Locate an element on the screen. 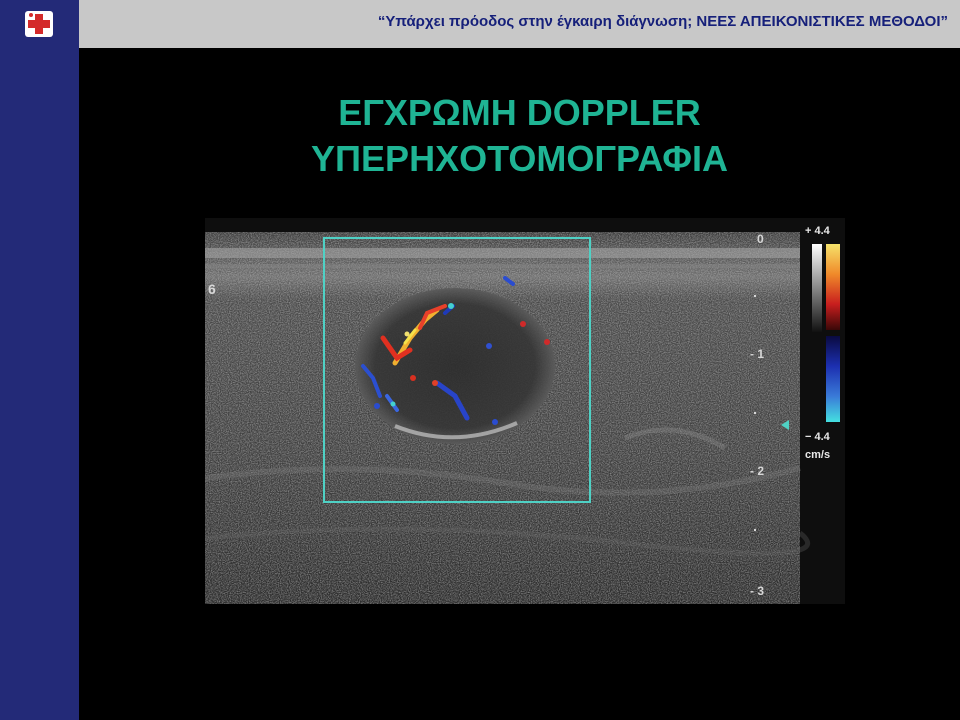 The height and width of the screenshot is (720, 960). velocity-max-label: + 4.4 is located at coordinates (818, 231).